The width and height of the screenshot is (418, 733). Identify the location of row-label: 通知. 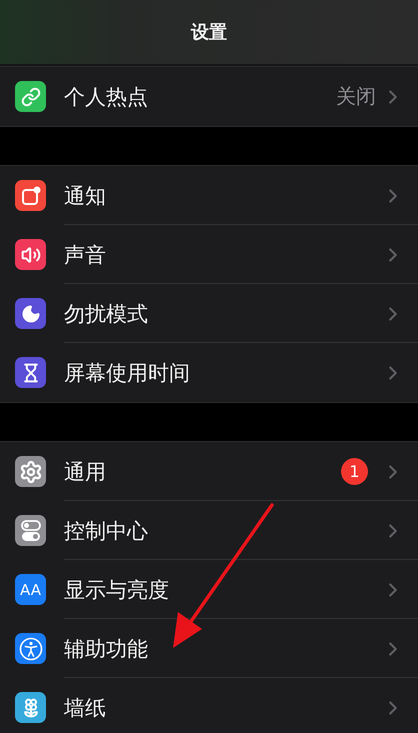
(85, 196).